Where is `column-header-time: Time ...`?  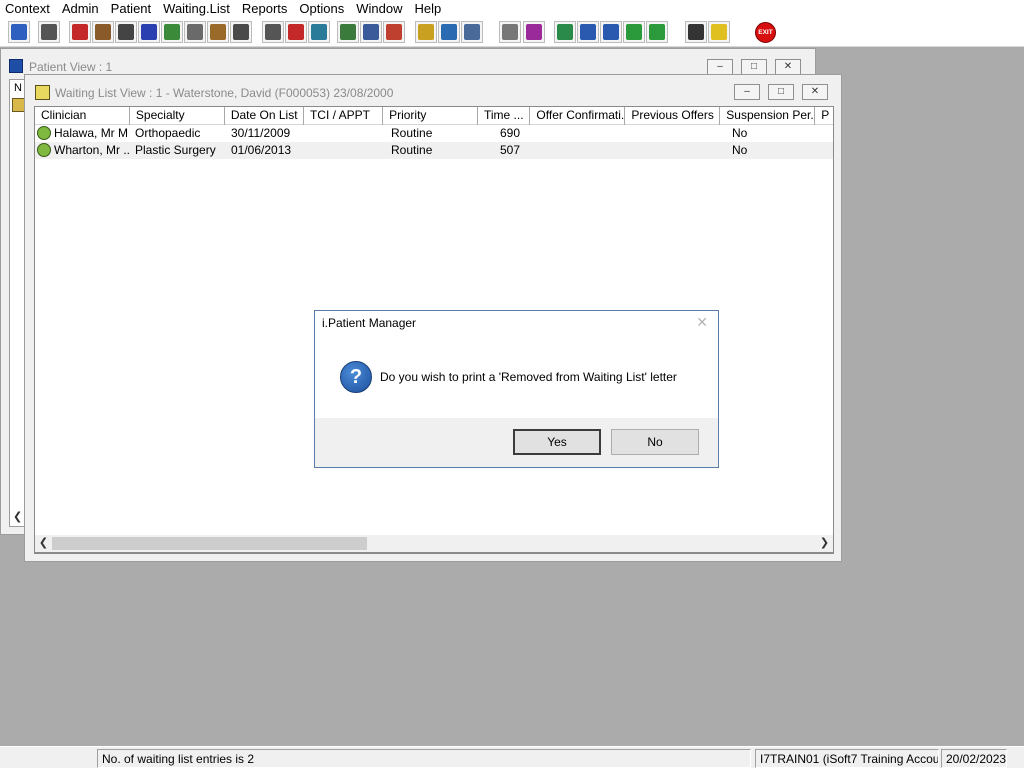
column-header-time: Time ... is located at coordinates (504, 116).